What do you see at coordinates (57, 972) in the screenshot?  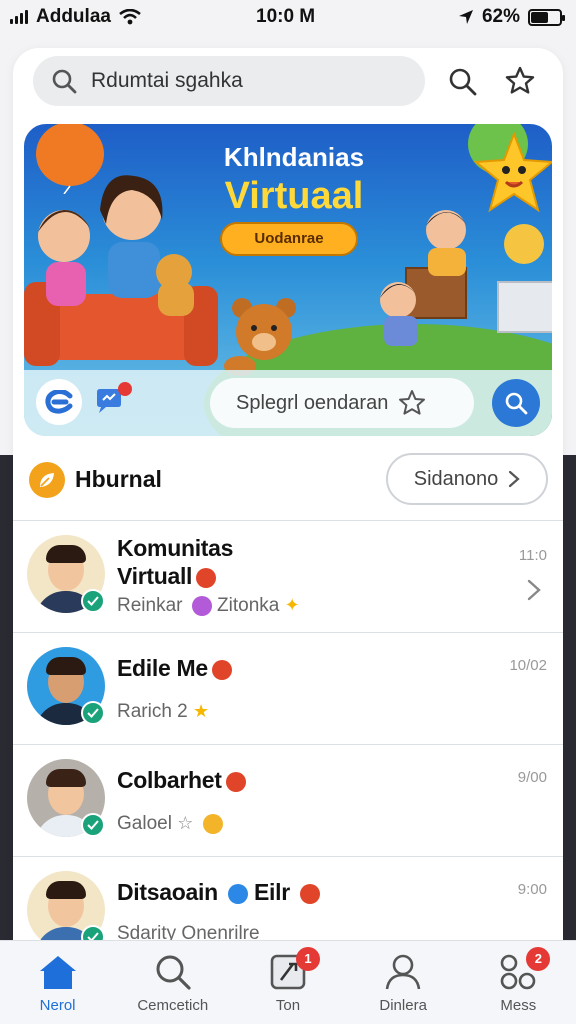 I see `home-icon` at bounding box center [57, 972].